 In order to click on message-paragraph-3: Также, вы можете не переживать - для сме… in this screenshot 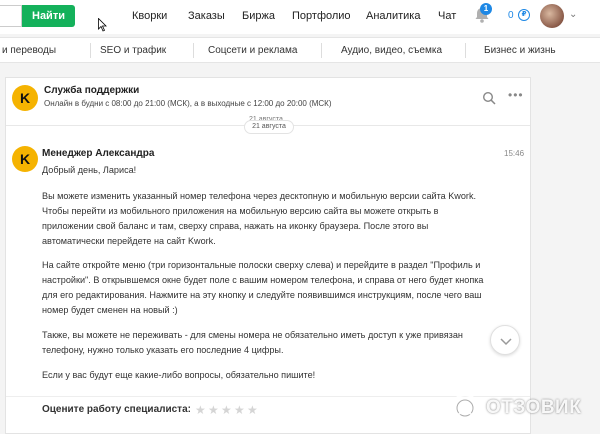, I will do `click(282, 343)`.